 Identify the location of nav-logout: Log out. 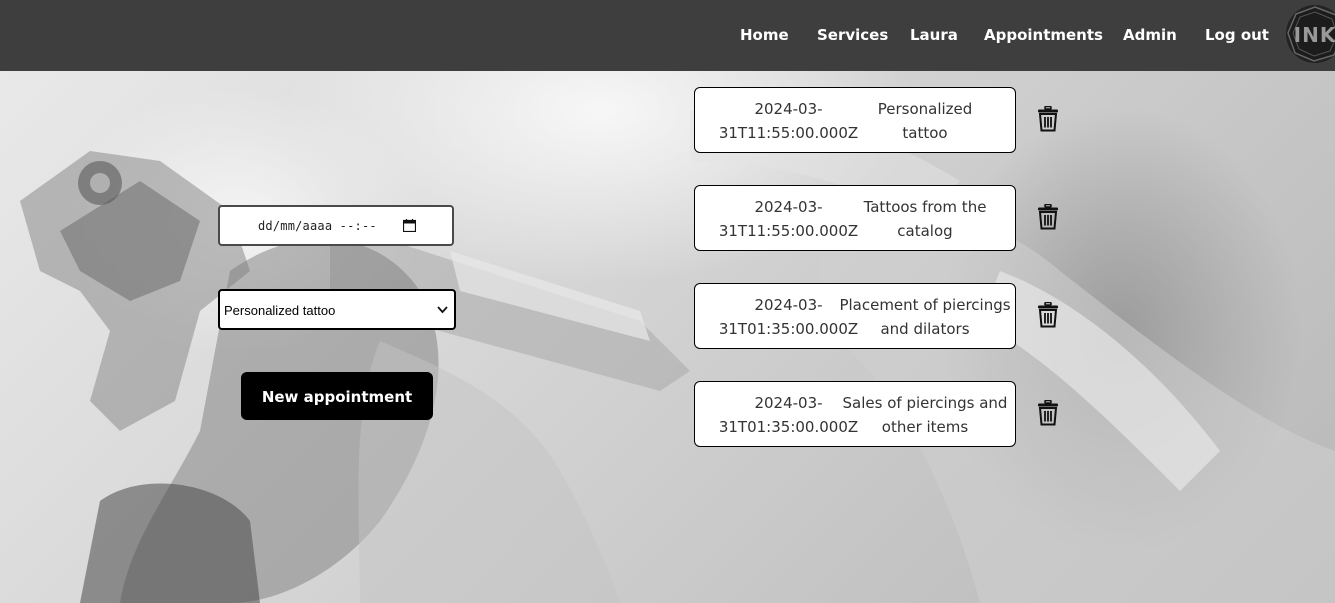
(1237, 35).